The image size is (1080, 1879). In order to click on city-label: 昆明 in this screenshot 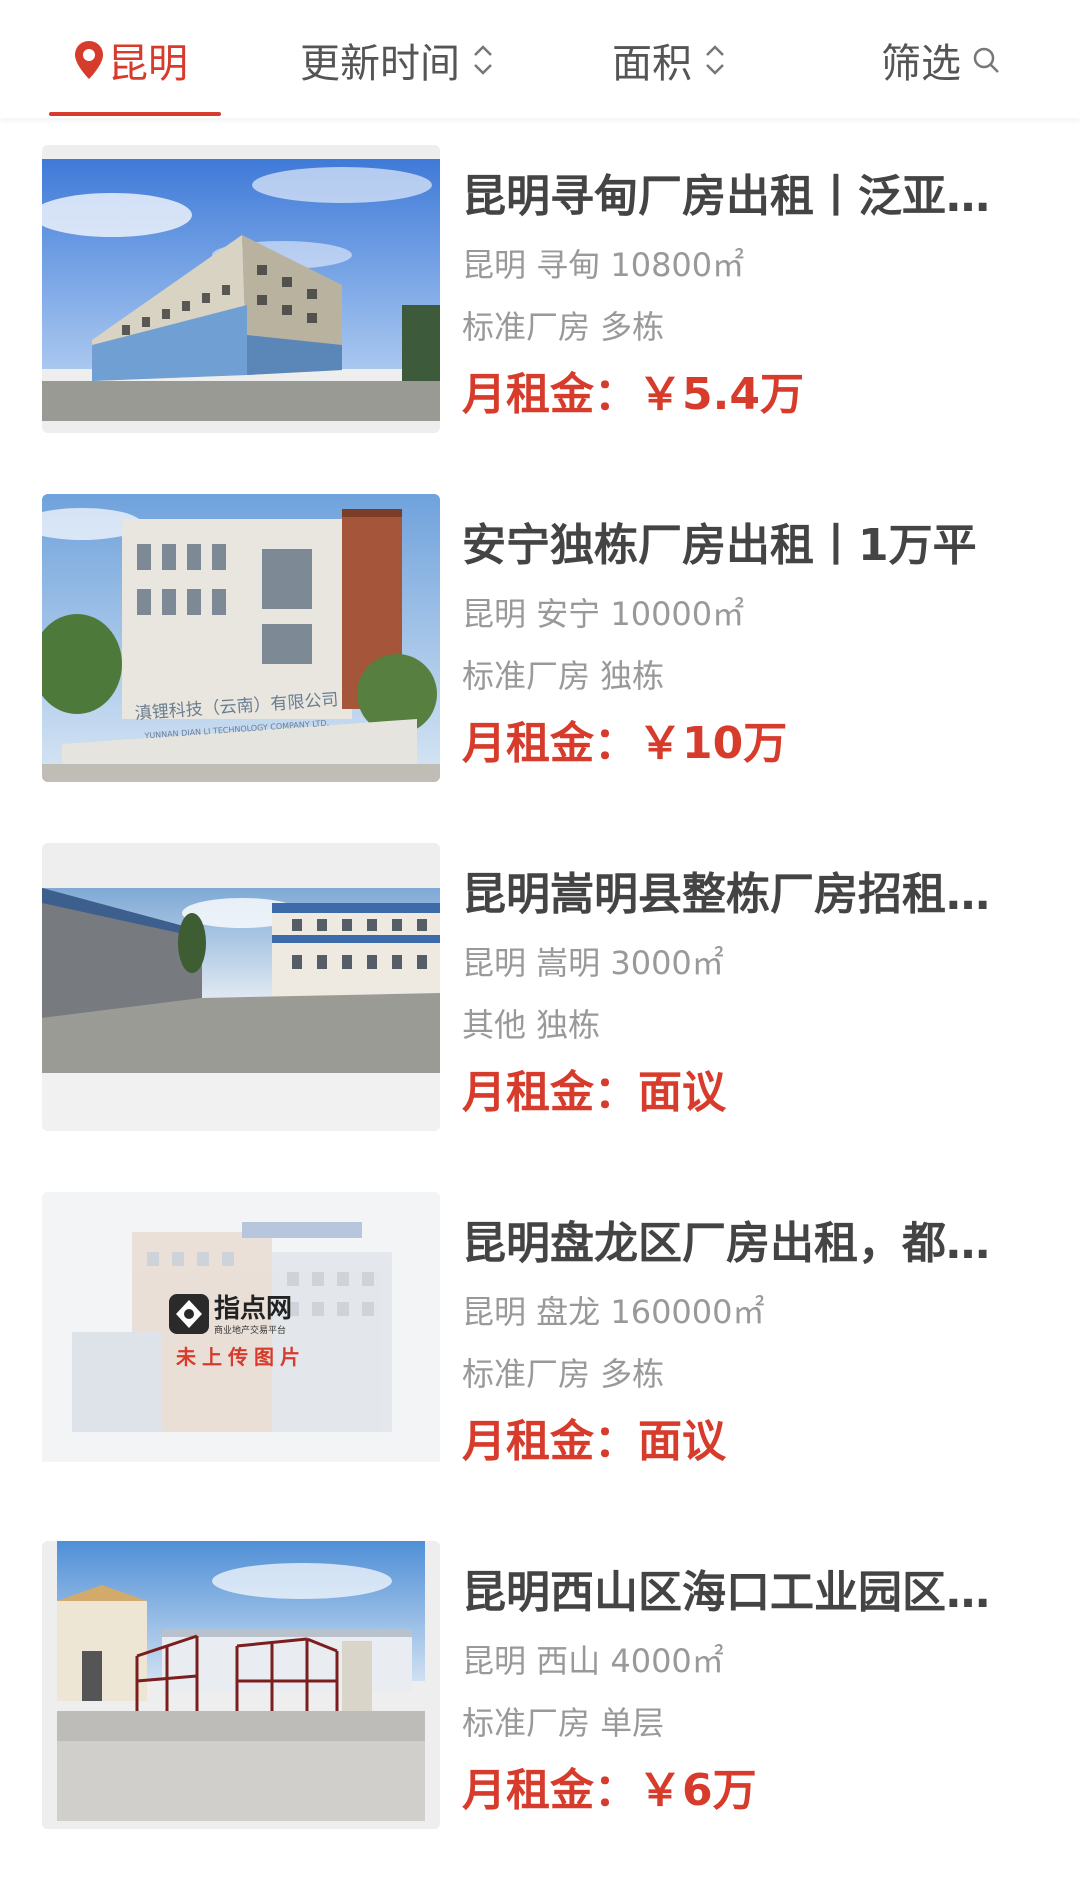, I will do `click(148, 64)`.